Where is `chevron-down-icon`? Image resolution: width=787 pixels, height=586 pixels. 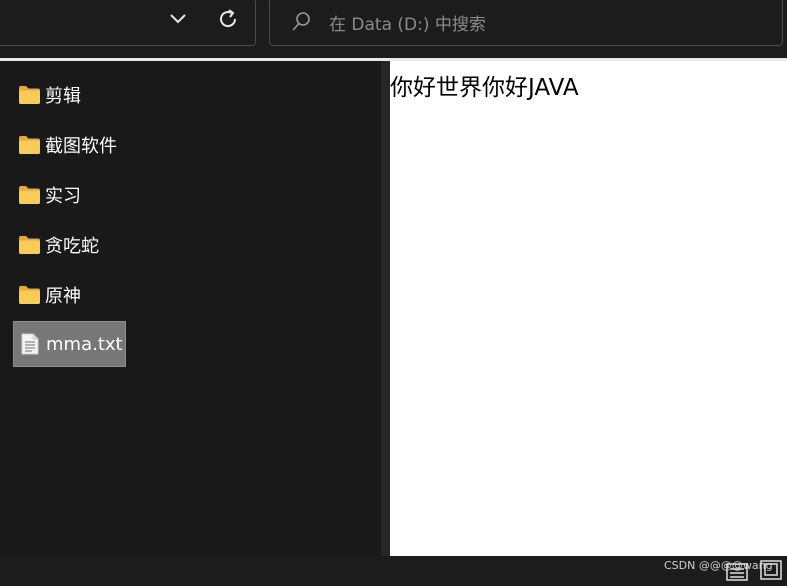
chevron-down-icon is located at coordinates (178, 19).